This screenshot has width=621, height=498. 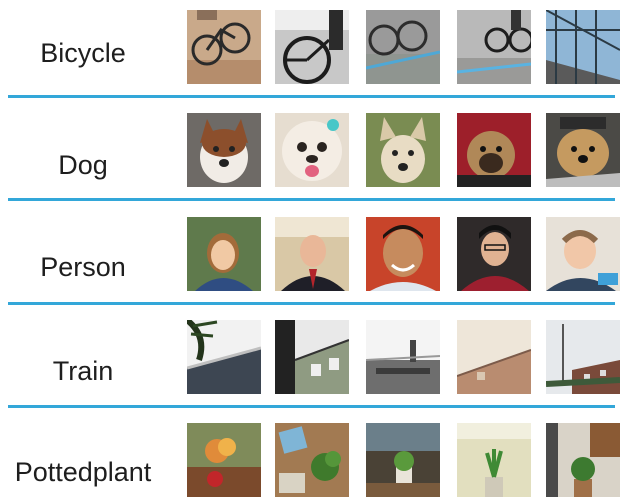 What do you see at coordinates (83, 267) in the screenshot?
I see `row-label-person: Person` at bounding box center [83, 267].